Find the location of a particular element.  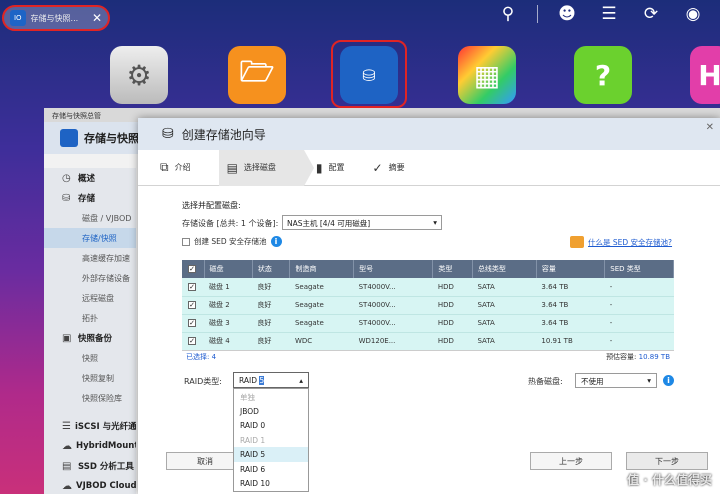

raid-select-value: RAID 5 is located at coordinates (252, 380).